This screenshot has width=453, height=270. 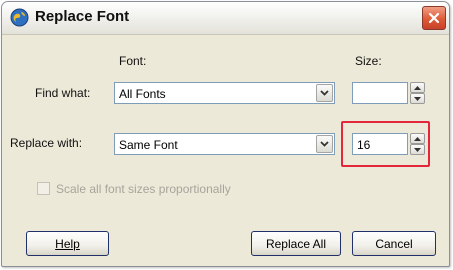 What do you see at coordinates (368, 61) in the screenshot?
I see `size-column-header: Size:` at bounding box center [368, 61].